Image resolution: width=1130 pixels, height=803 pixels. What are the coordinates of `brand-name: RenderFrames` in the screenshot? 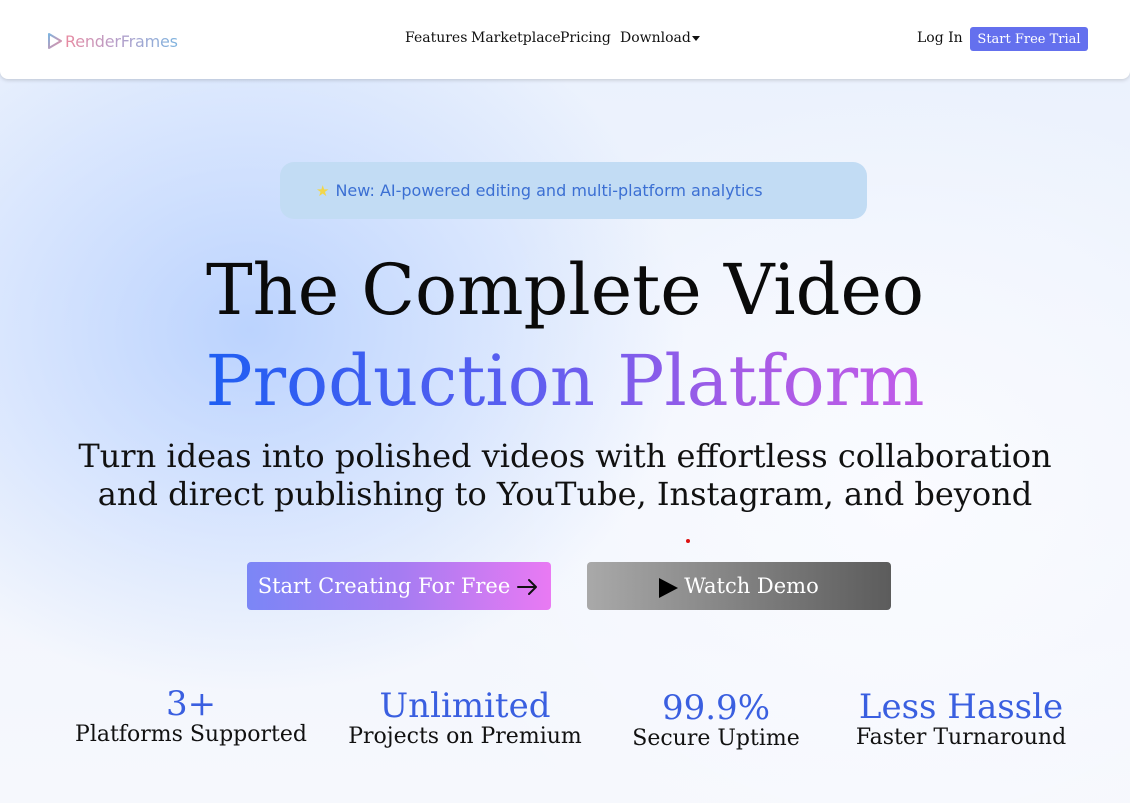 It's located at (121, 41).